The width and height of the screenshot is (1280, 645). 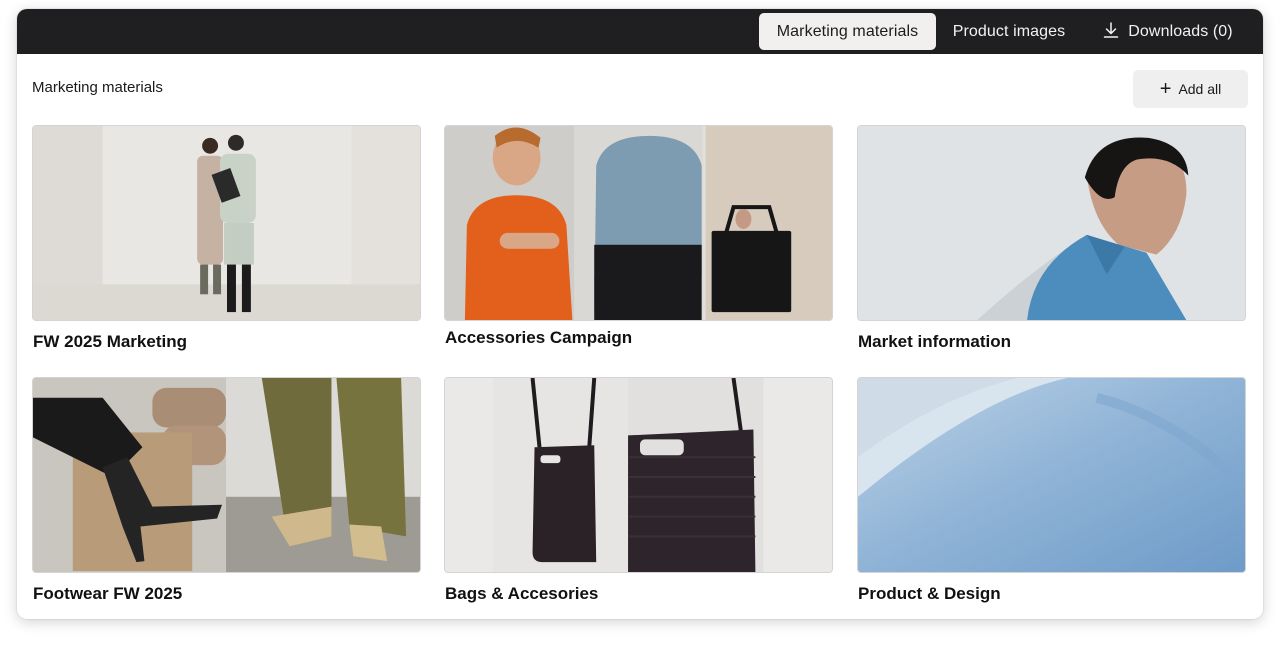 What do you see at coordinates (847, 31) in the screenshot?
I see `tab-marketing-materials: Marketing materials` at bounding box center [847, 31].